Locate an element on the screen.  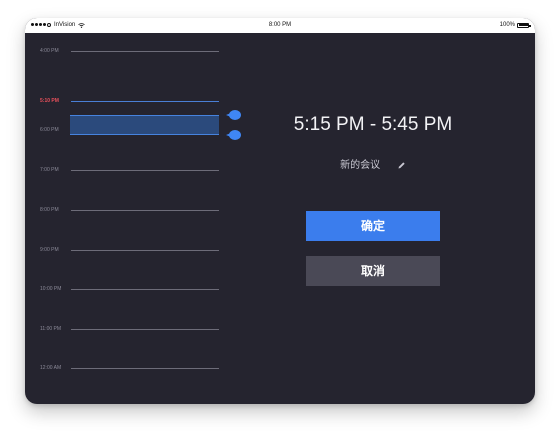
hour-row: 12:00 AM is located at coordinates (140, 368).